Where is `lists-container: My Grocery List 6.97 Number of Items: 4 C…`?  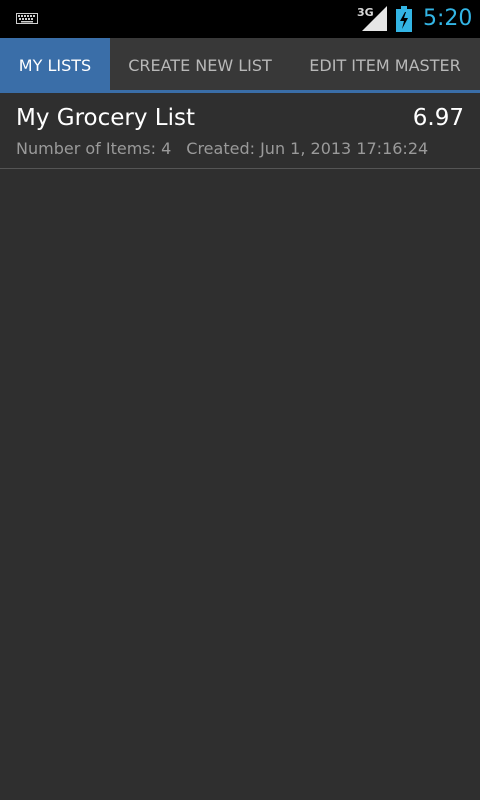 lists-container: My Grocery List 6.97 Number of Items: 4 C… is located at coordinates (240, 131).